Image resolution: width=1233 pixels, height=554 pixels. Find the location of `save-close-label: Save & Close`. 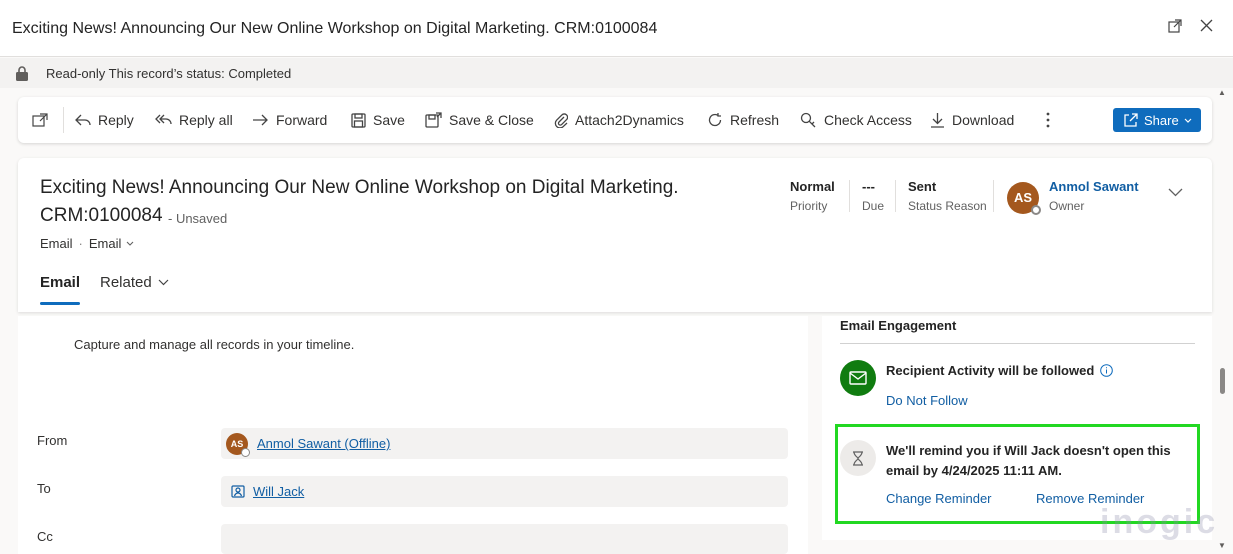

save-close-label: Save & Close is located at coordinates (491, 120).